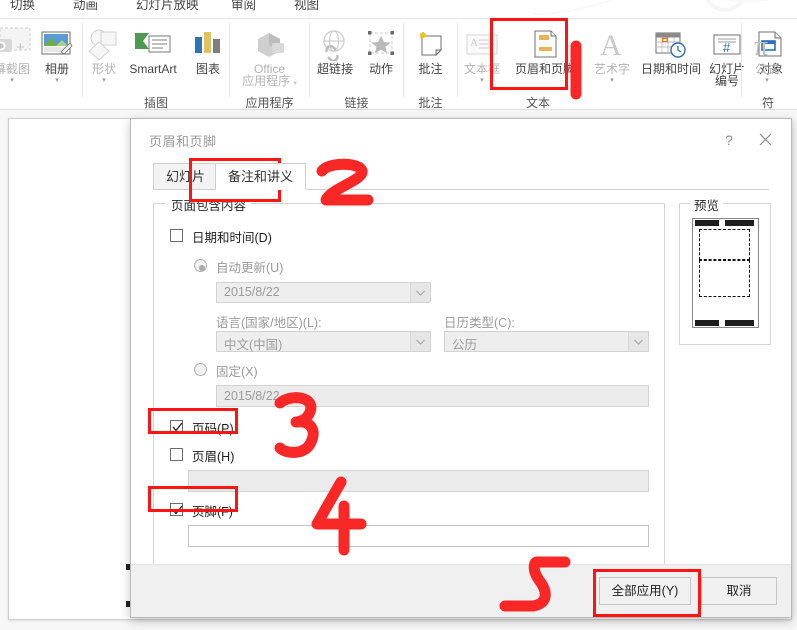  Describe the element at coordinates (474, 43) in the screenshot. I see `svg-text: A` at that location.